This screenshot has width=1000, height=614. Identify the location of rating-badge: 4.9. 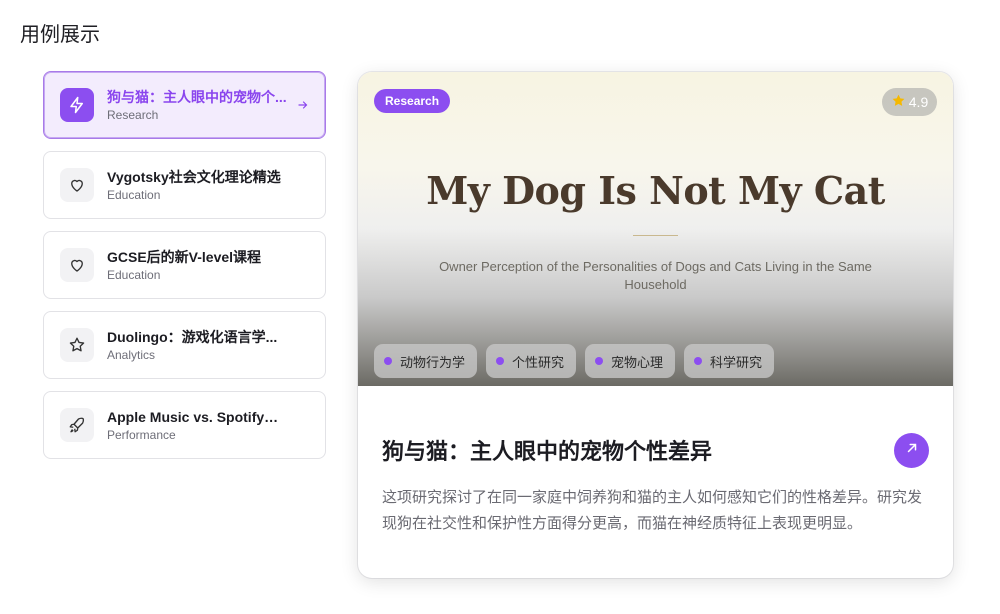
(909, 102).